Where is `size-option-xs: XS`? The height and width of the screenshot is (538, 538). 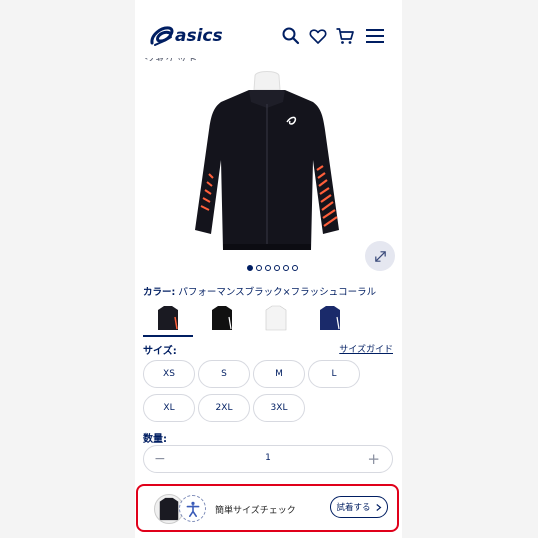
size-option-xs: XS is located at coordinates (169, 374).